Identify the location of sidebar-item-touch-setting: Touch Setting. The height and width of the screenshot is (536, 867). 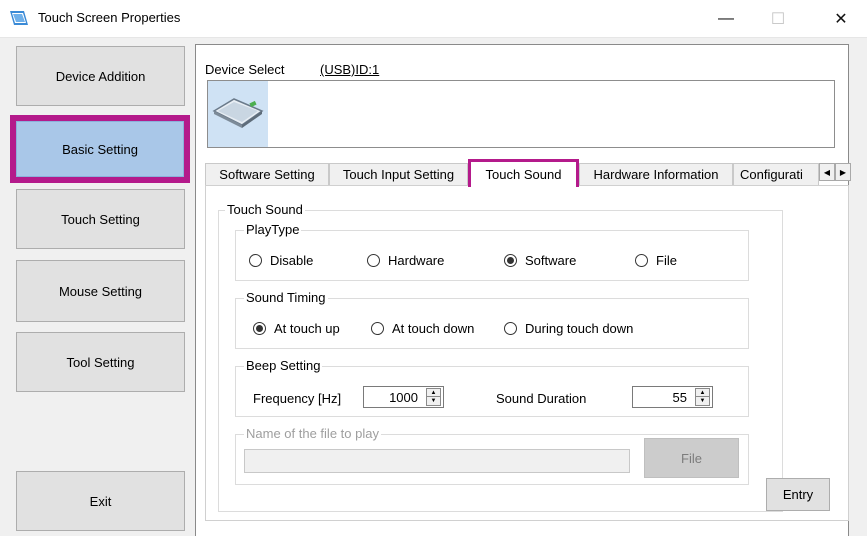
(100, 219).